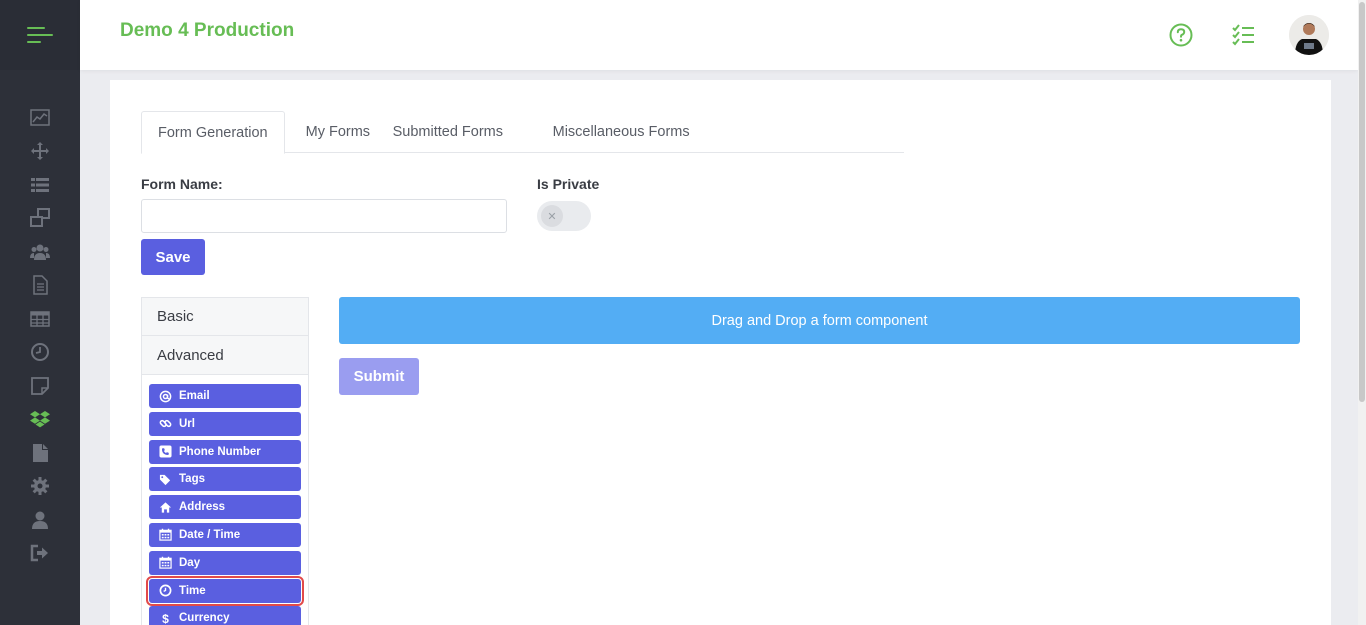 The width and height of the screenshot is (1366, 625). I want to click on component-label: Tags, so click(192, 479).